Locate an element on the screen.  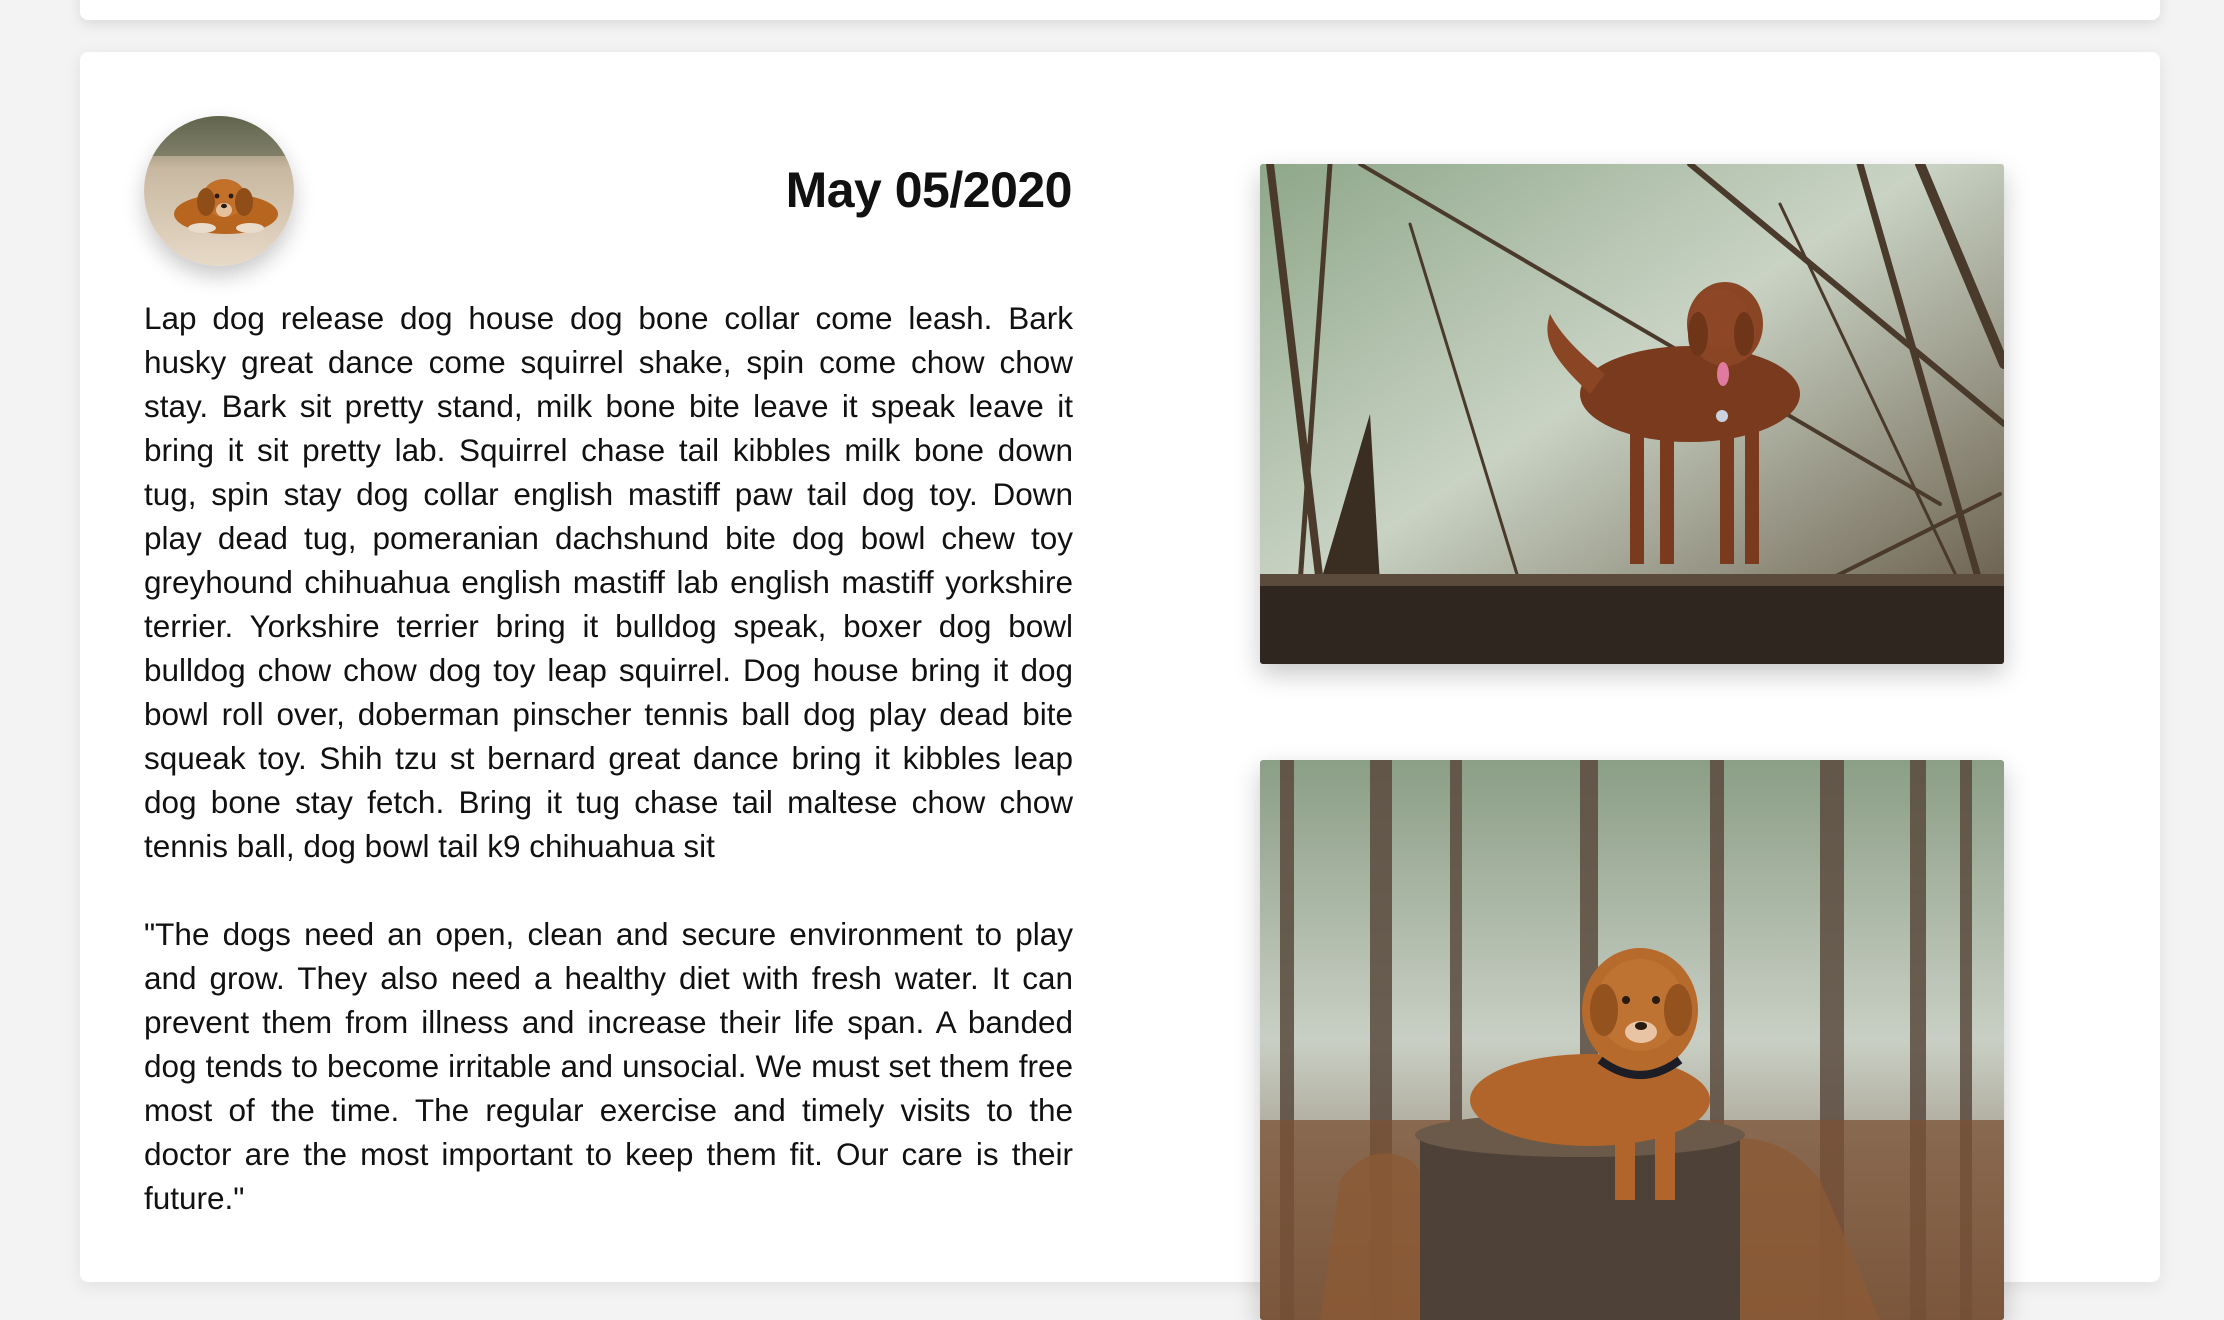
dog-on-stump-photo is located at coordinates (1632, 1040).